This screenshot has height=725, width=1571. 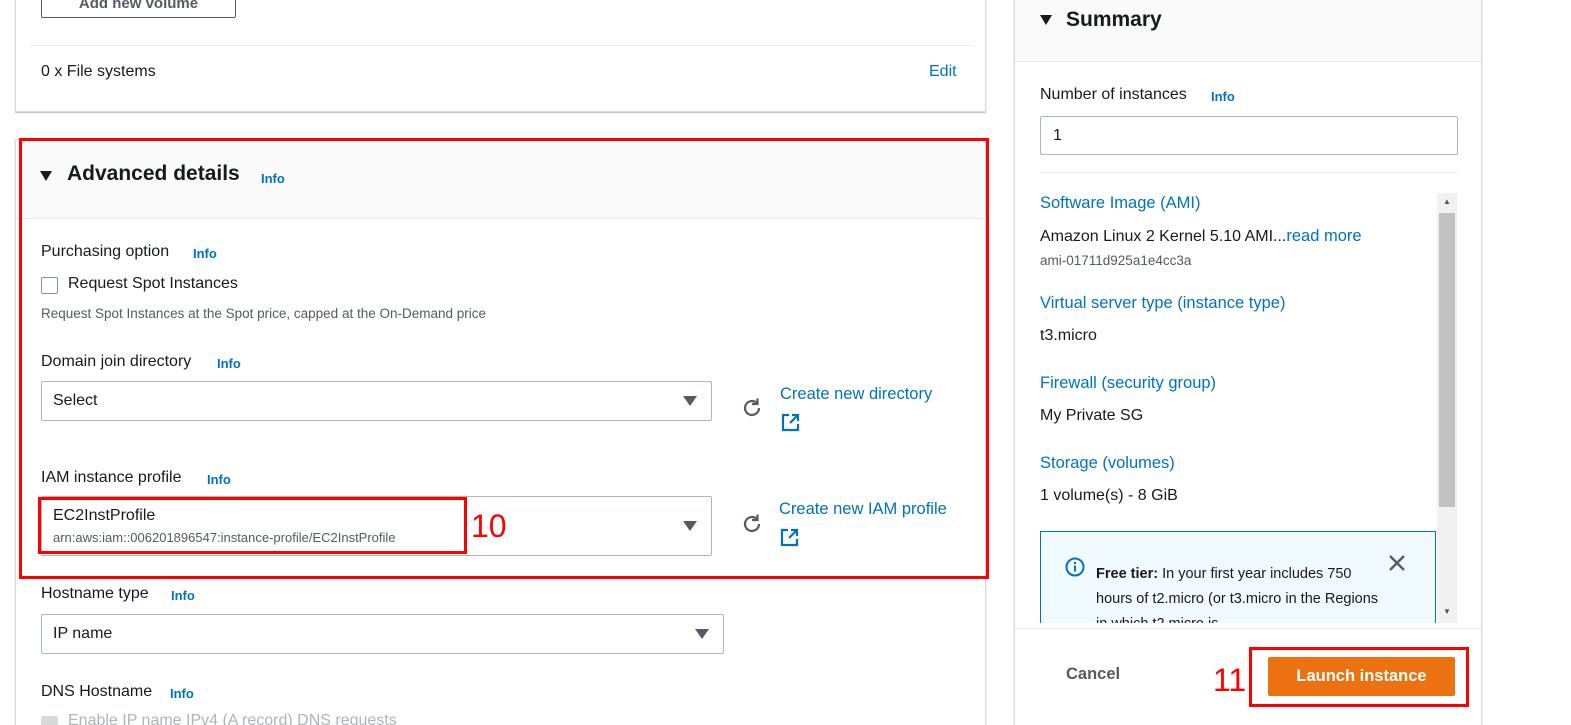 What do you see at coordinates (943, 72) in the screenshot?
I see `edit-file-systems-link: Edit` at bounding box center [943, 72].